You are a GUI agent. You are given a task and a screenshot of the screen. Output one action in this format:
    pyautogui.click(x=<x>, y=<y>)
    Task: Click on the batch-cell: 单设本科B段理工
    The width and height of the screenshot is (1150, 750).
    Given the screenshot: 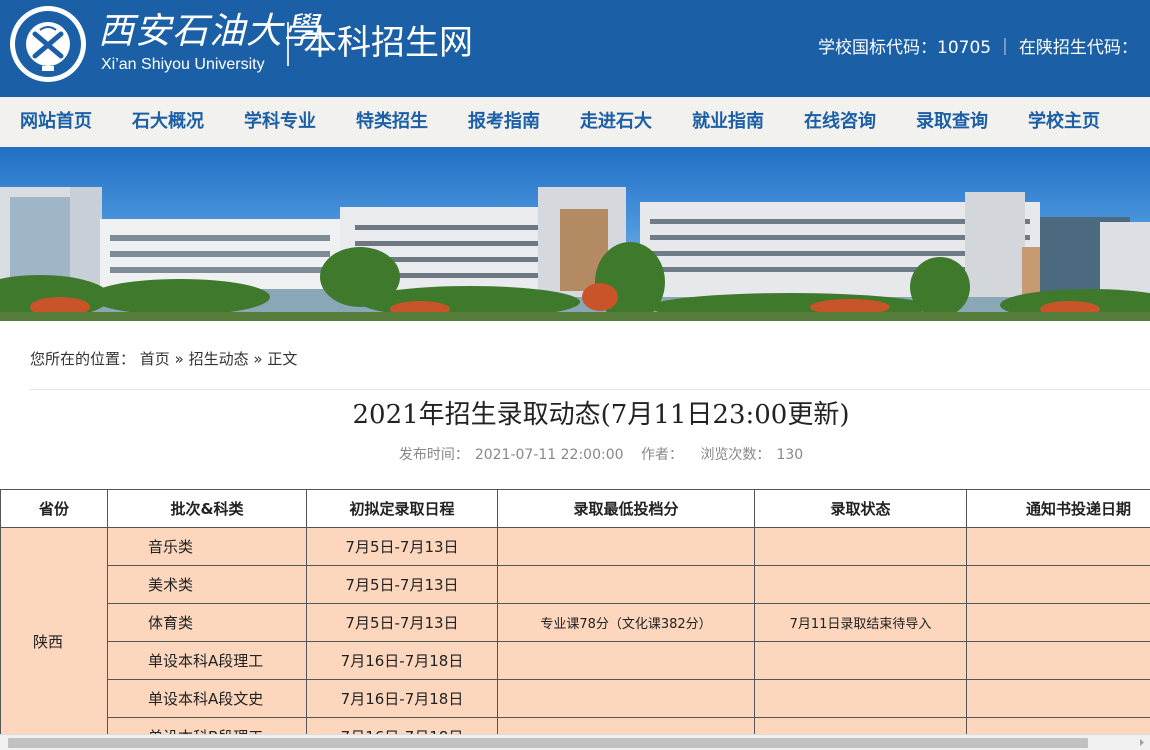 What is the action you would take?
    pyautogui.click(x=207, y=725)
    